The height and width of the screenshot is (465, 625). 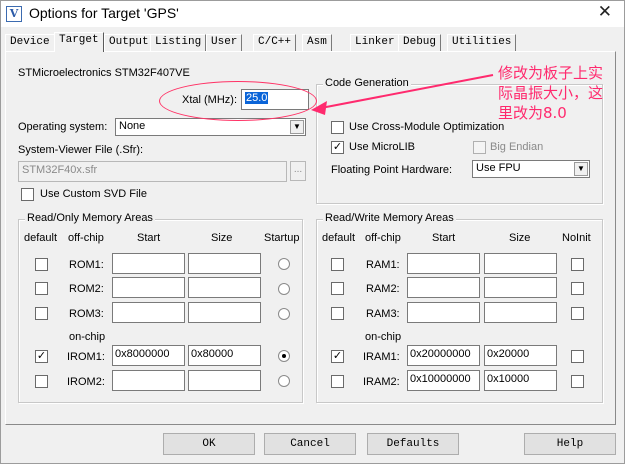 I want to click on os-value: None, so click(x=132, y=126).